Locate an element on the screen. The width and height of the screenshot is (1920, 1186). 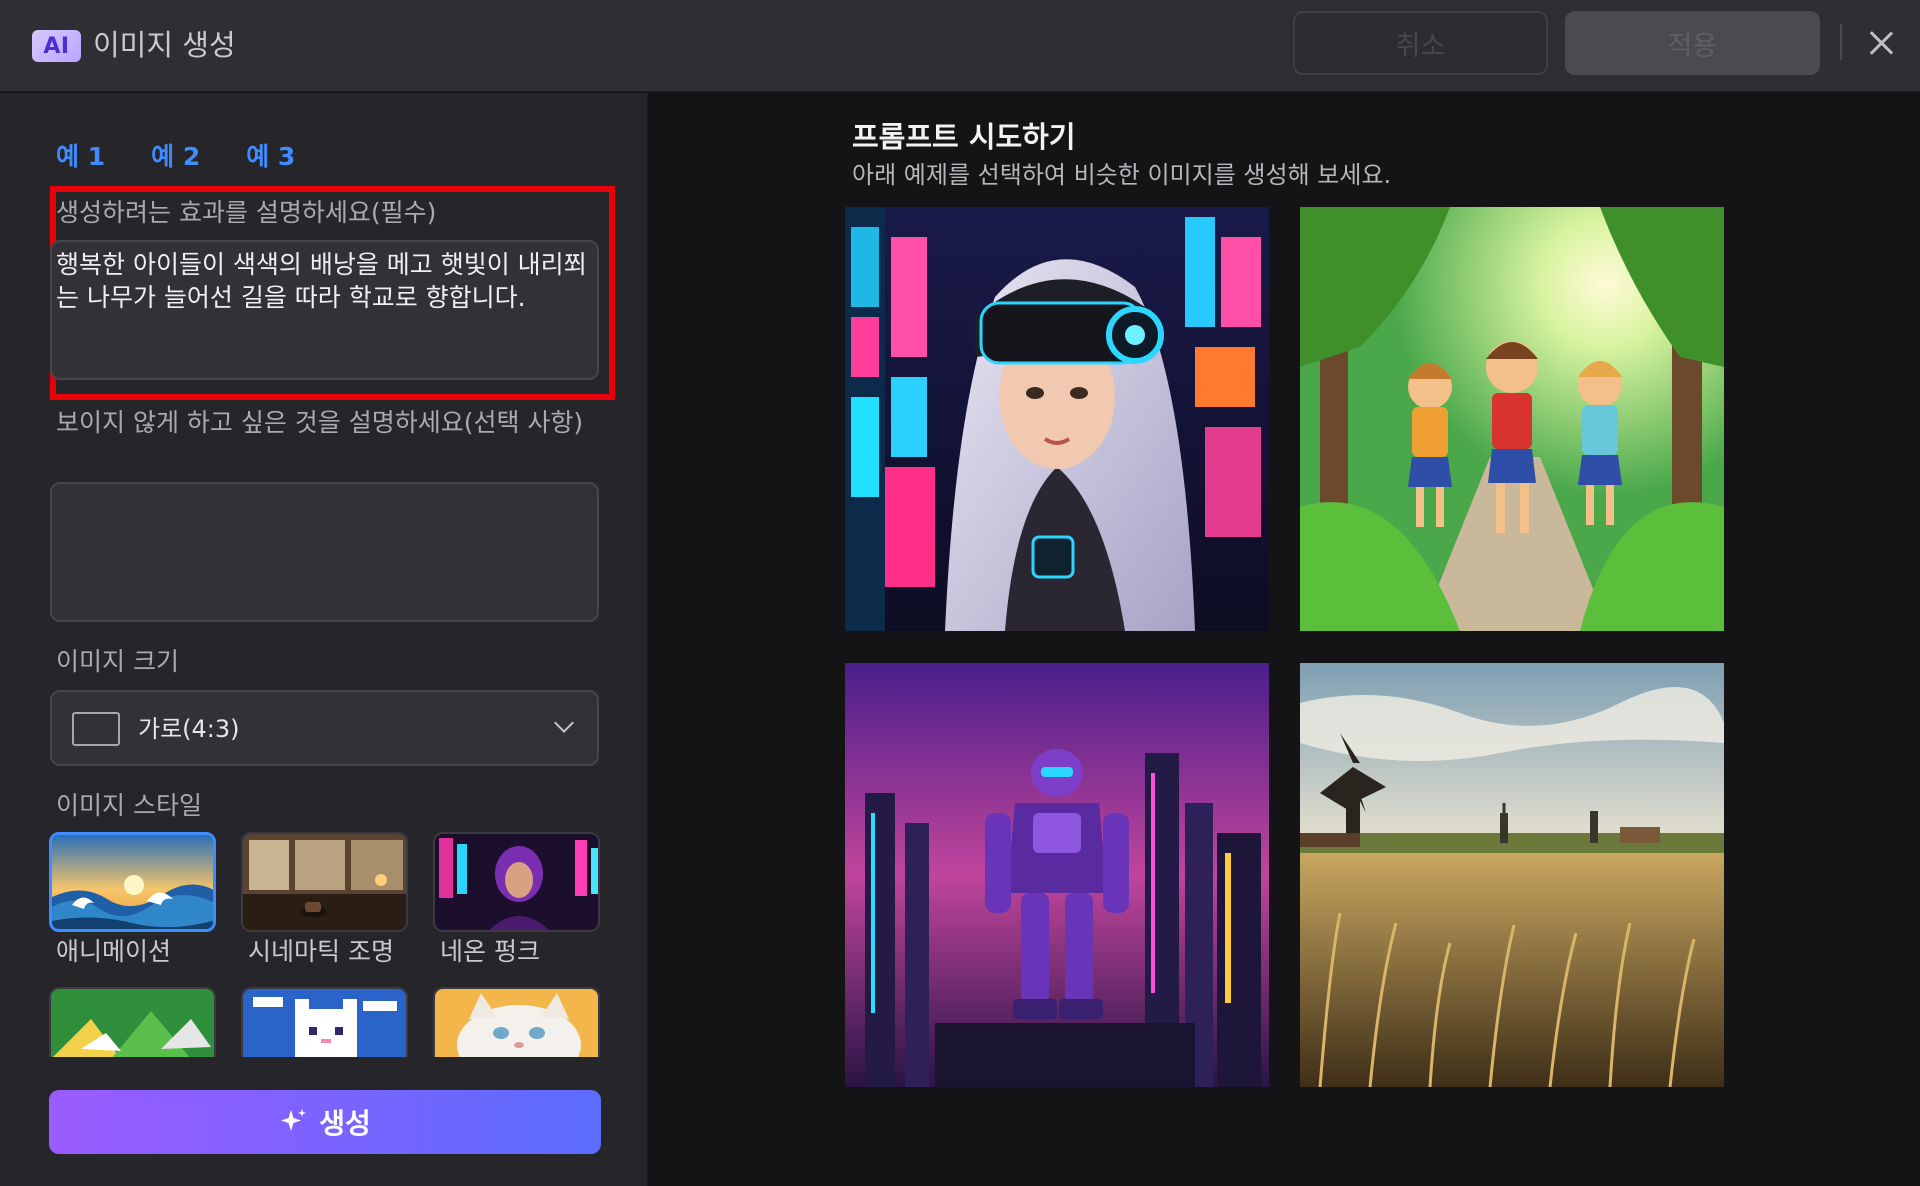
example-image-robot-city is located at coordinates (1057, 875).